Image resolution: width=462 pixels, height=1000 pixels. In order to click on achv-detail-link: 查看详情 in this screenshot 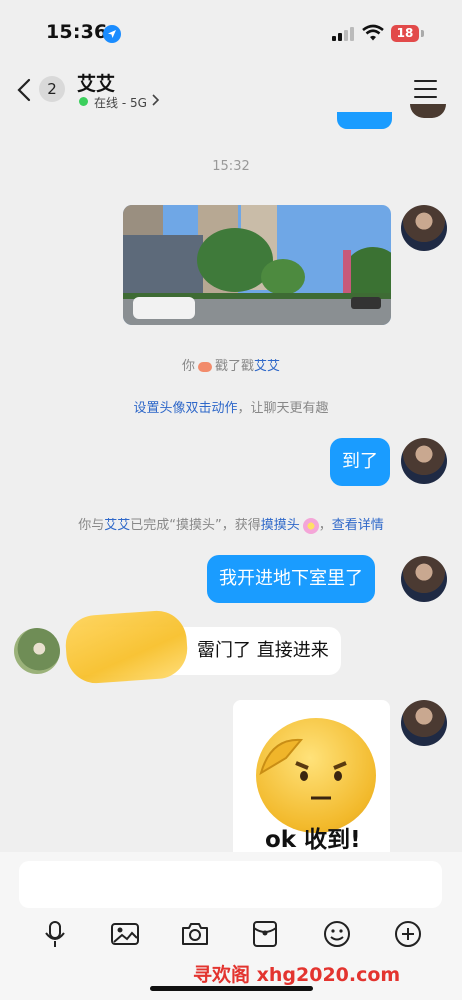, I will do `click(358, 525)`.